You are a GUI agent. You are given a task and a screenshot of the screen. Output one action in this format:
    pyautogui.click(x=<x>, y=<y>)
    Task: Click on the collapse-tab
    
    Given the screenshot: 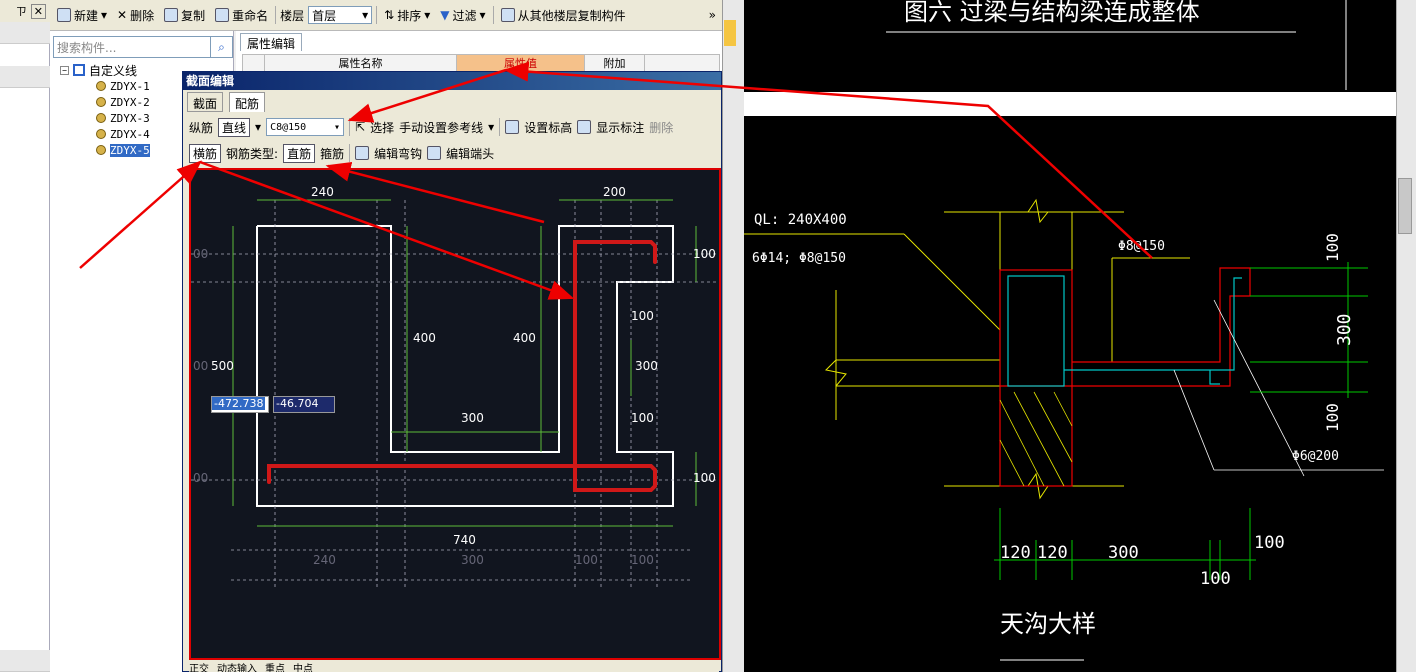 What is the action you would take?
    pyautogui.click(x=730, y=33)
    